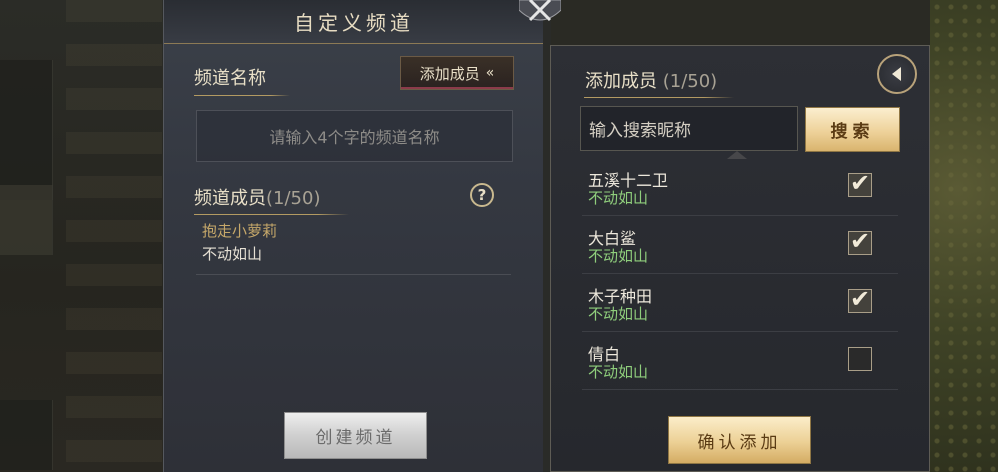  Describe the element at coordinates (740, 302) in the screenshot. I see `list-item: 木子种田 不动如山 ✔` at that location.